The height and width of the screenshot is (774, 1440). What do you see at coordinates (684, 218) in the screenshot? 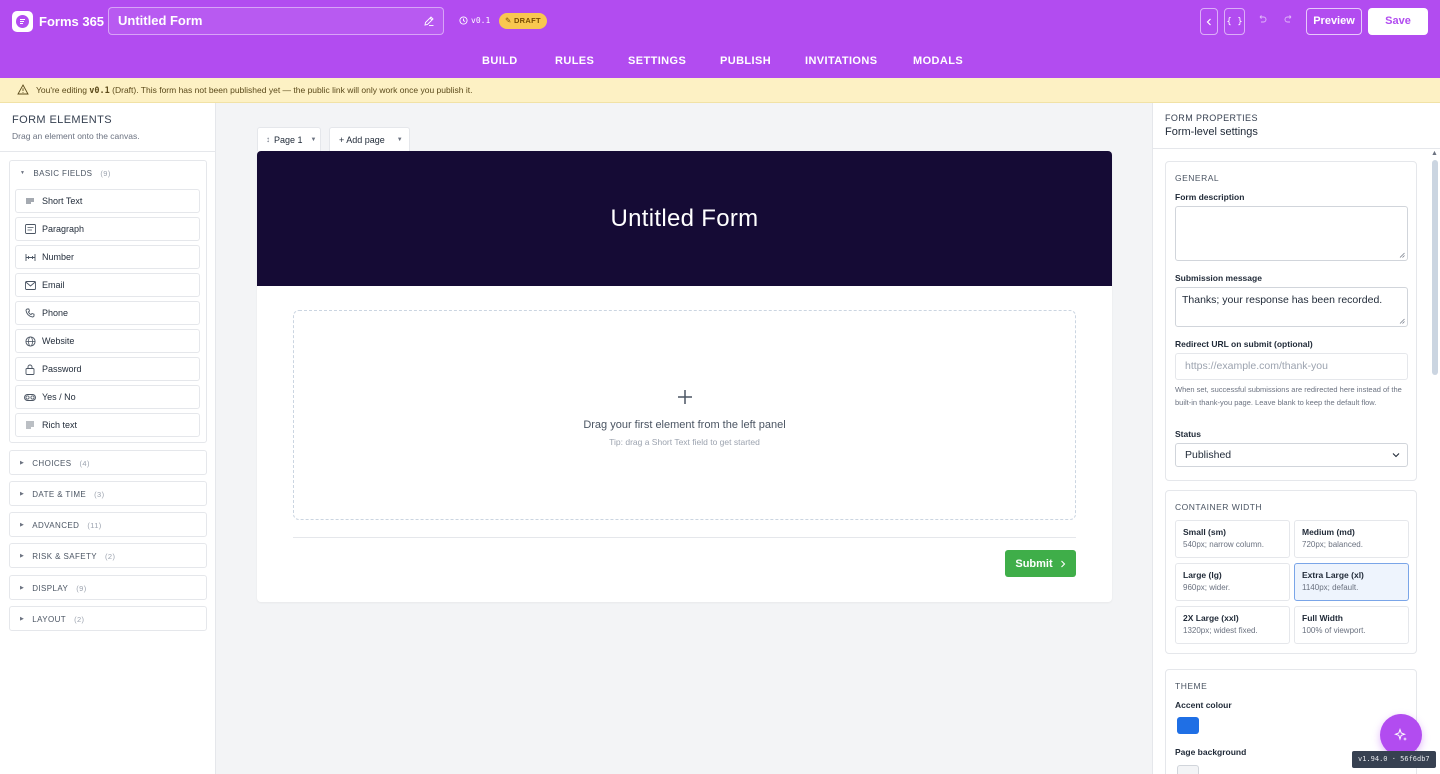
I see `form-heading: Untitled Form` at bounding box center [684, 218].